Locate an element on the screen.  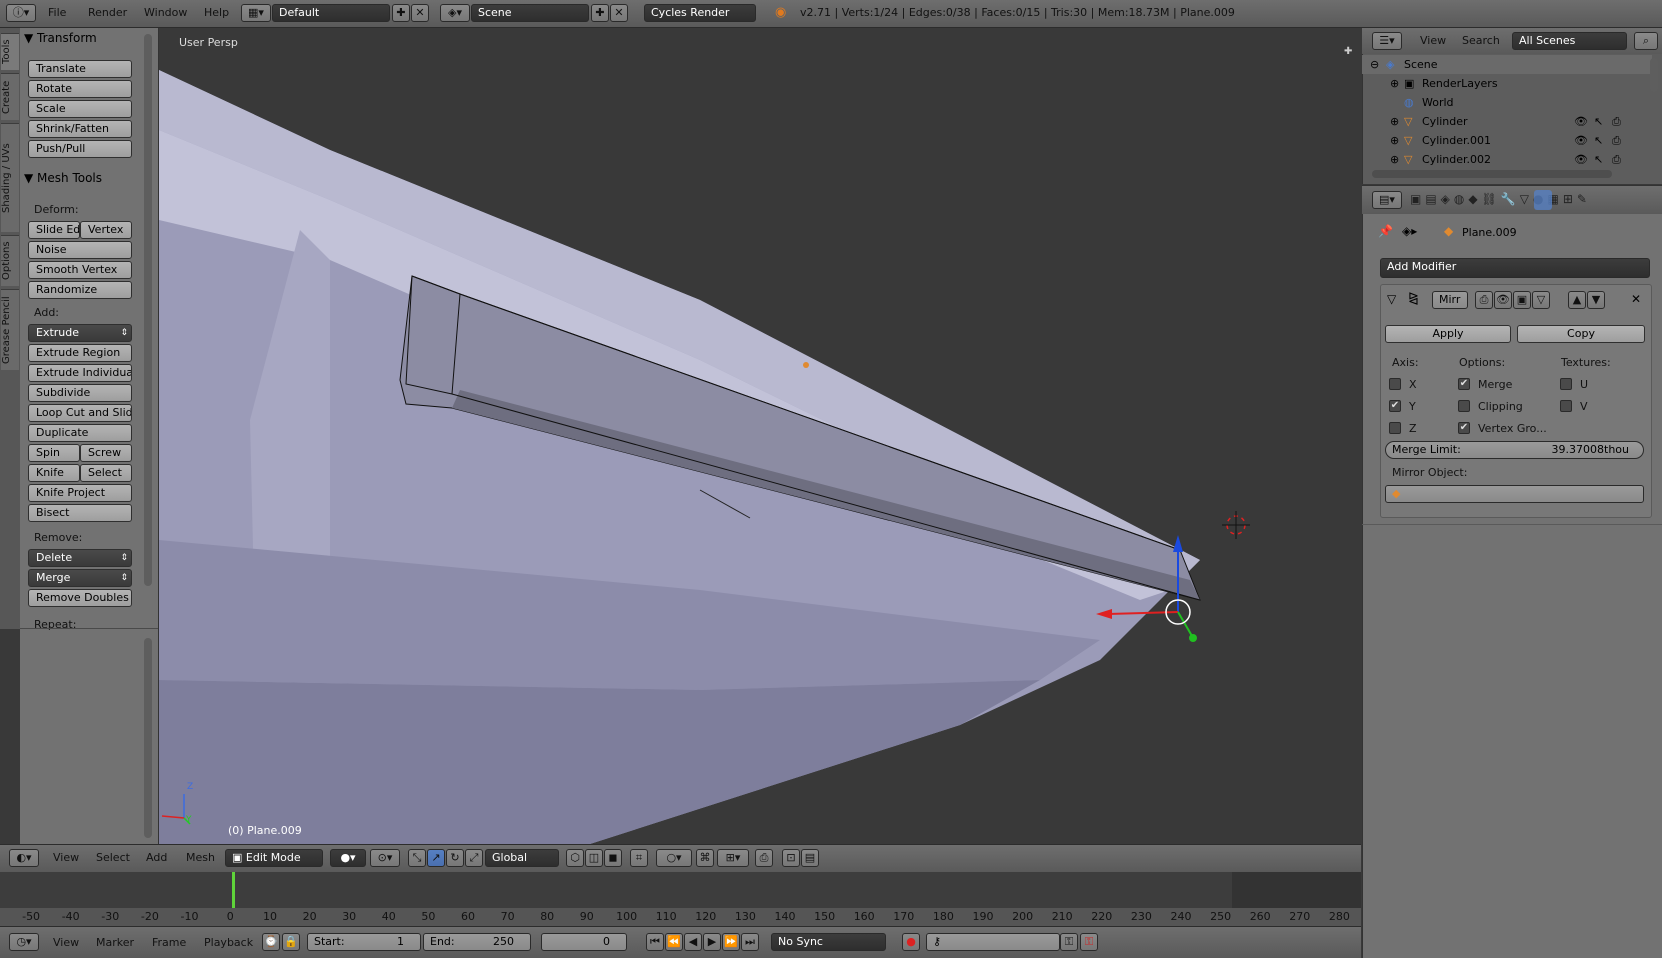
view-menu: View is located at coordinates (66, 857).